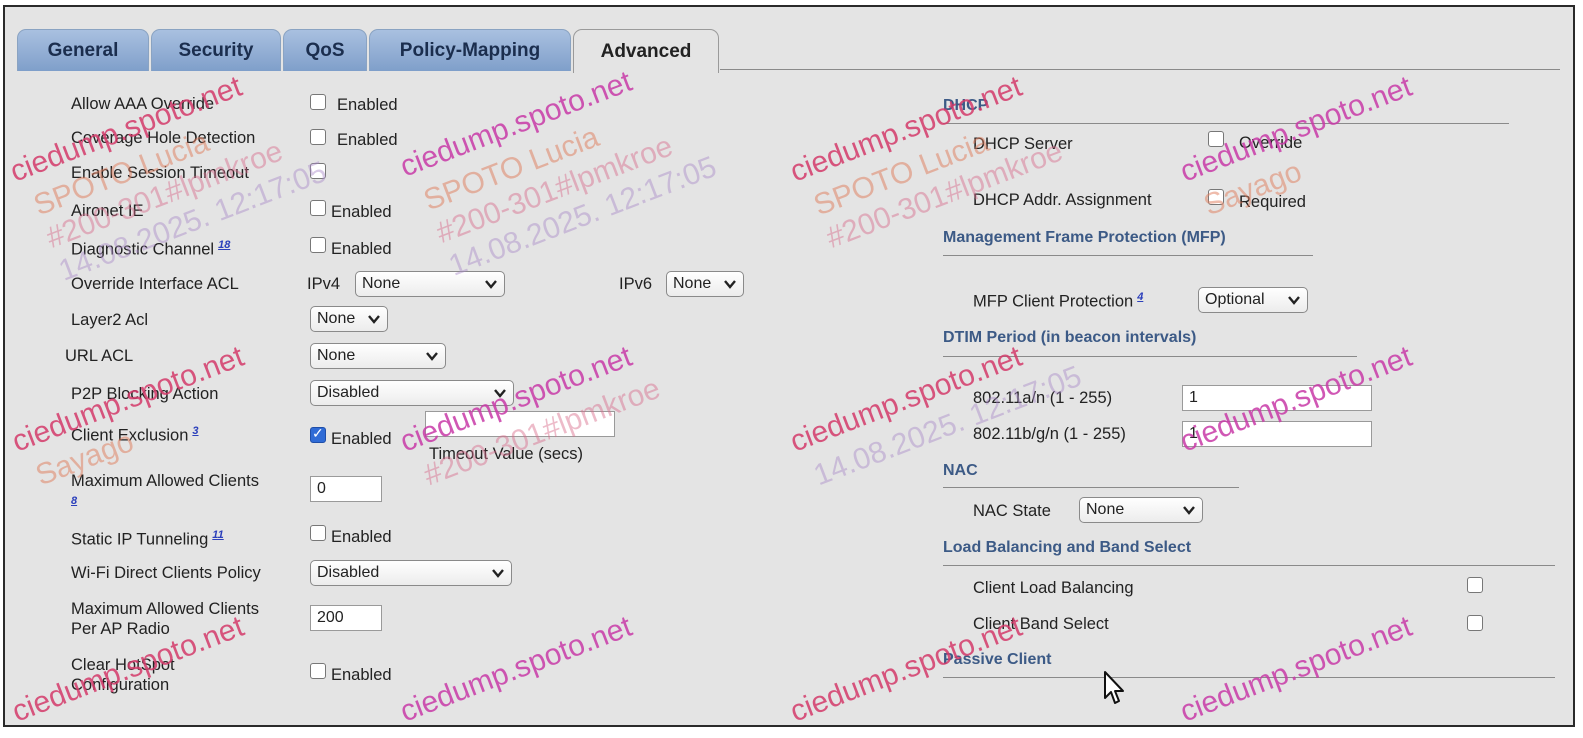 The image size is (1583, 738). I want to click on url-acl-label: URL ACL, so click(99, 356).